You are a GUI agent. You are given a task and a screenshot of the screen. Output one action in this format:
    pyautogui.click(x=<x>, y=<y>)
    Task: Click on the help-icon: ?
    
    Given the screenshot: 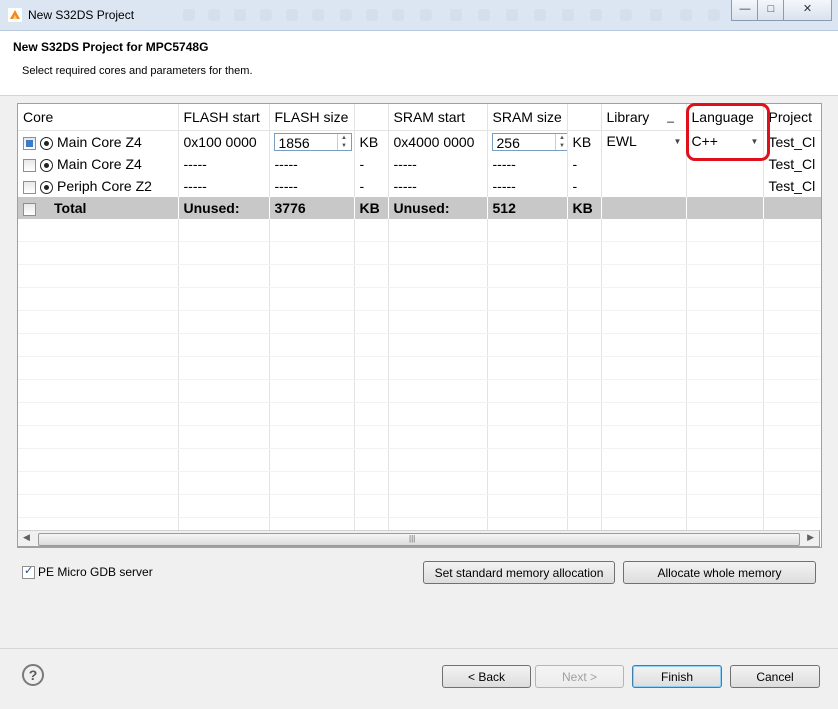 What is the action you would take?
    pyautogui.click(x=33, y=675)
    